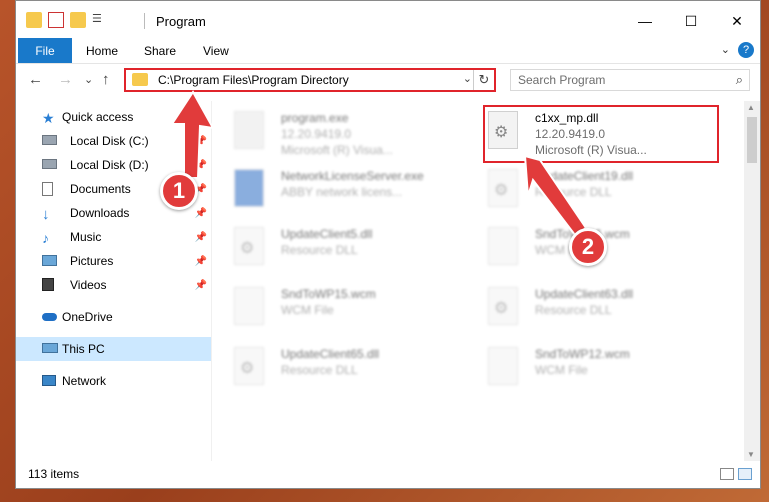 Image resolution: width=769 pixels, height=502 pixels. What do you see at coordinates (49, 380) in the screenshot?
I see `network-icon` at bounding box center [49, 380].